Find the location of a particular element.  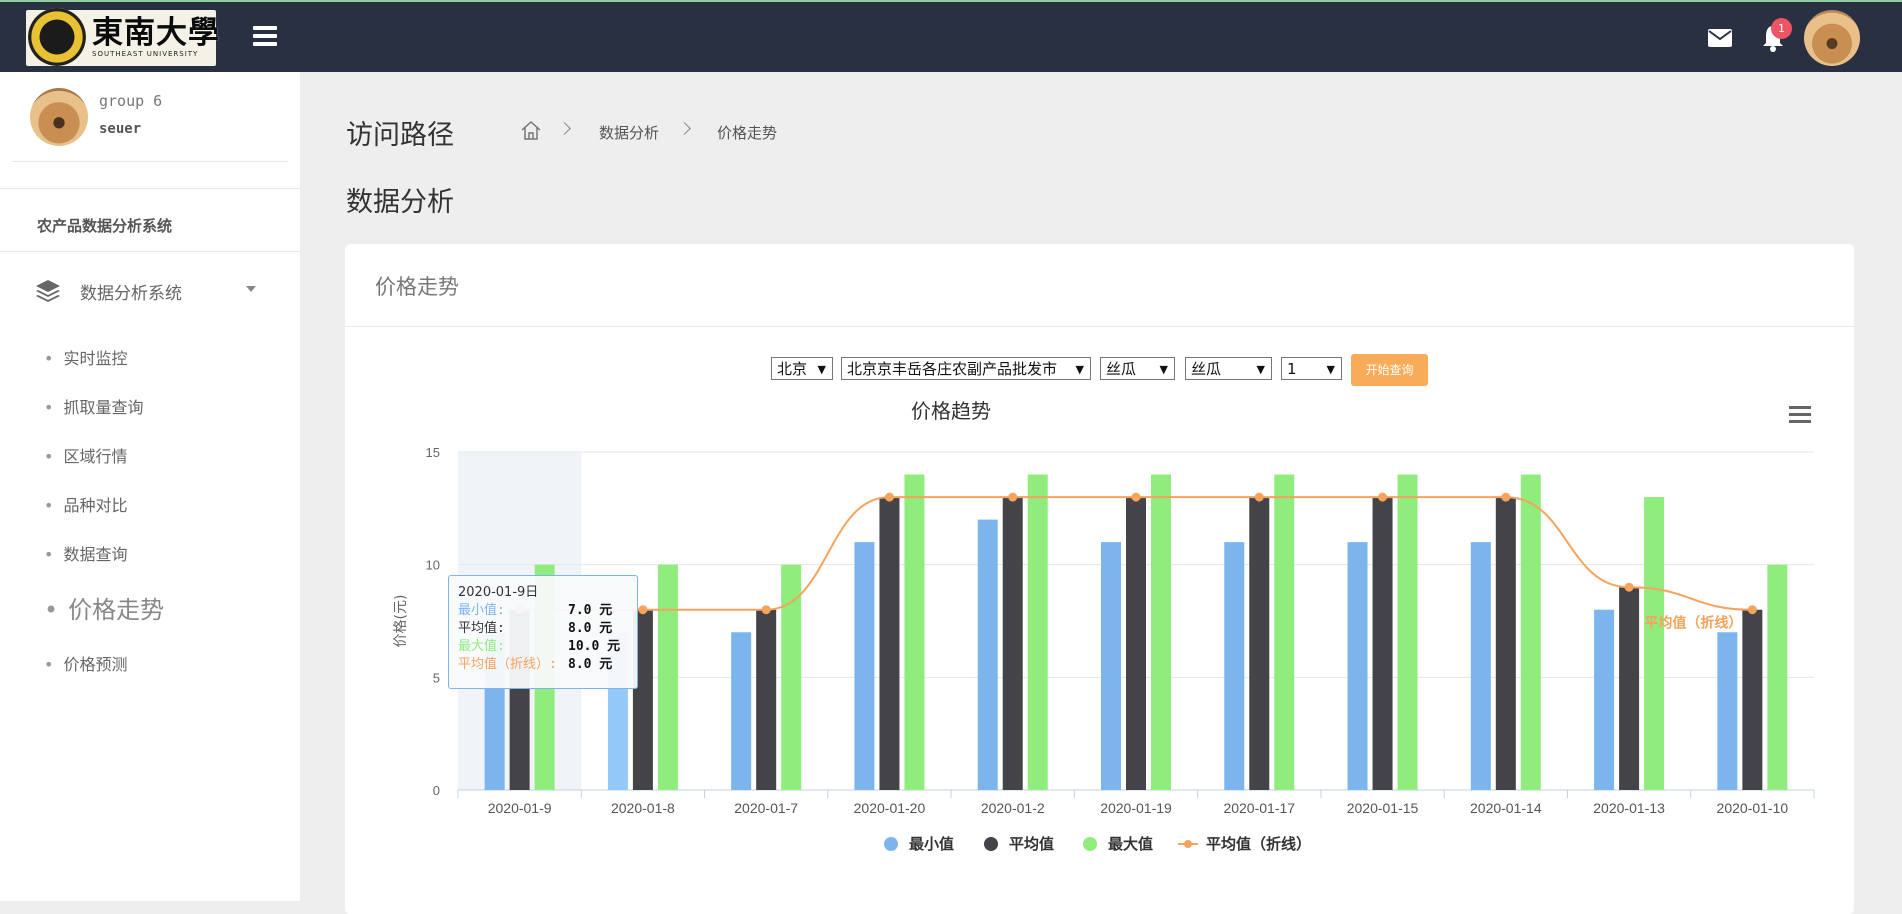

x-tick-label: 2020-01-17 is located at coordinates (1259, 808).